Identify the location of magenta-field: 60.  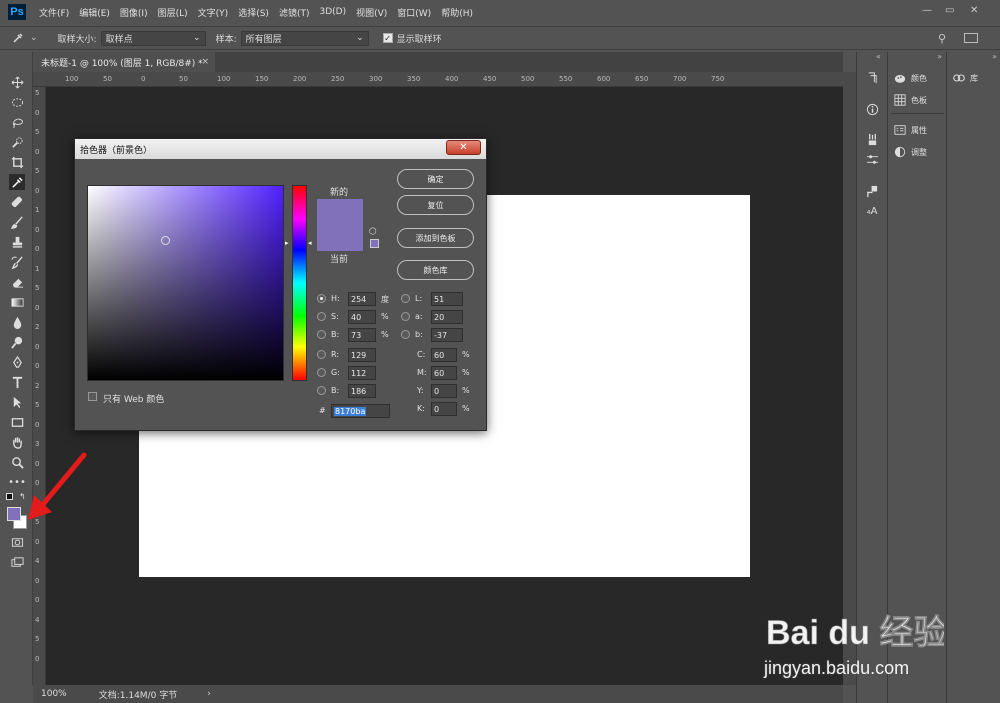
(444, 373).